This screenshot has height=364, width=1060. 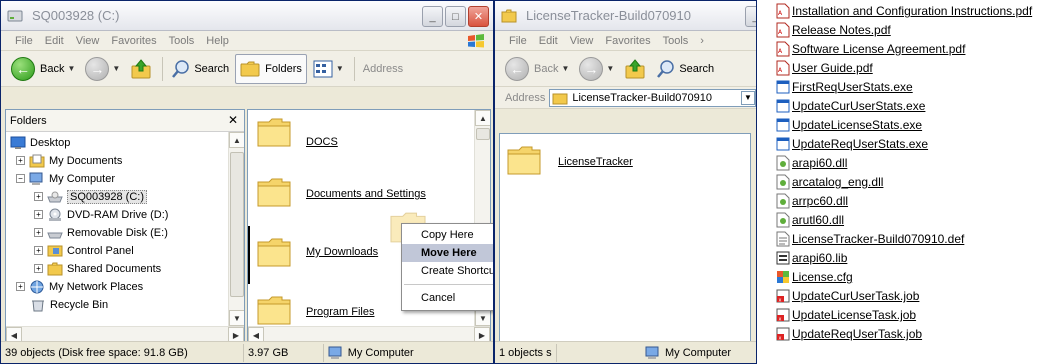 I want to click on files-horizontal-scrollbar: ◀ ▶, so click(x=369, y=334).